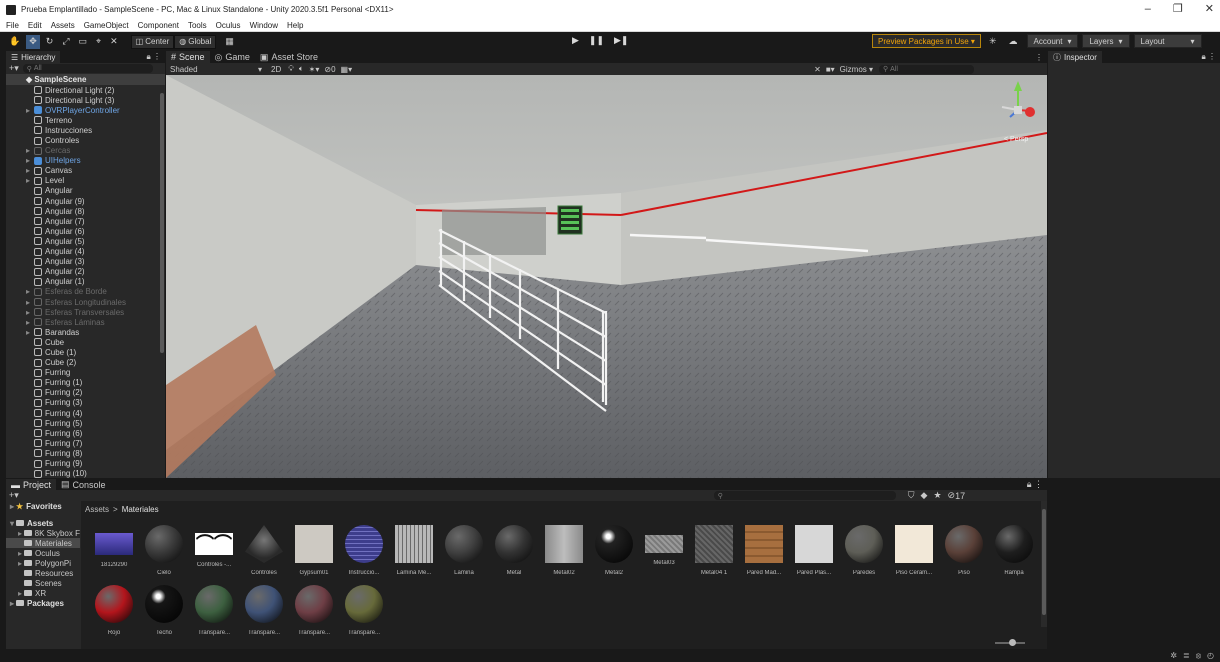  What do you see at coordinates (1167, 41) in the screenshot?
I see `layout-dropdown: Layout ▾` at bounding box center [1167, 41].